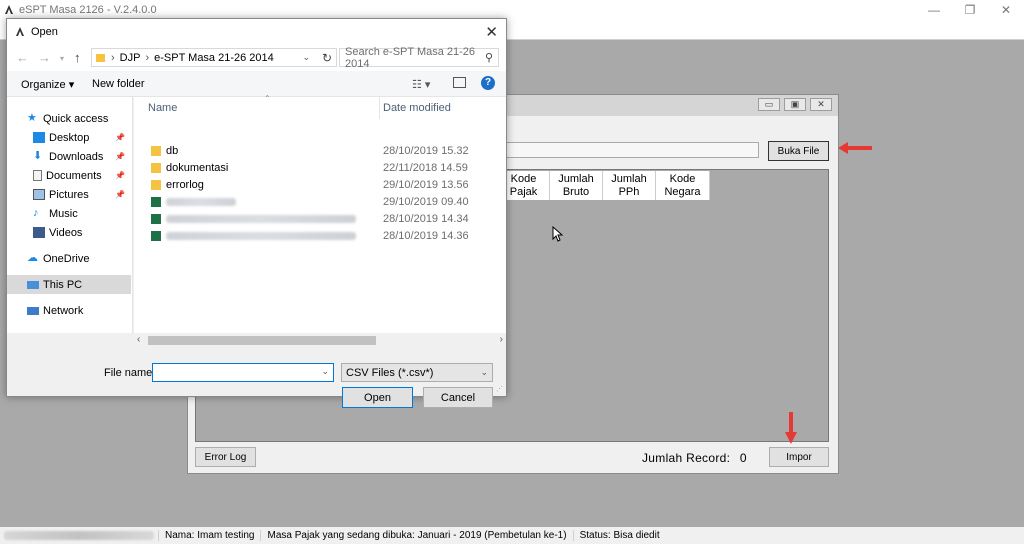 The width and height of the screenshot is (1024, 544). I want to click on sidebar-item-music: ♪ Music, so click(69, 213).